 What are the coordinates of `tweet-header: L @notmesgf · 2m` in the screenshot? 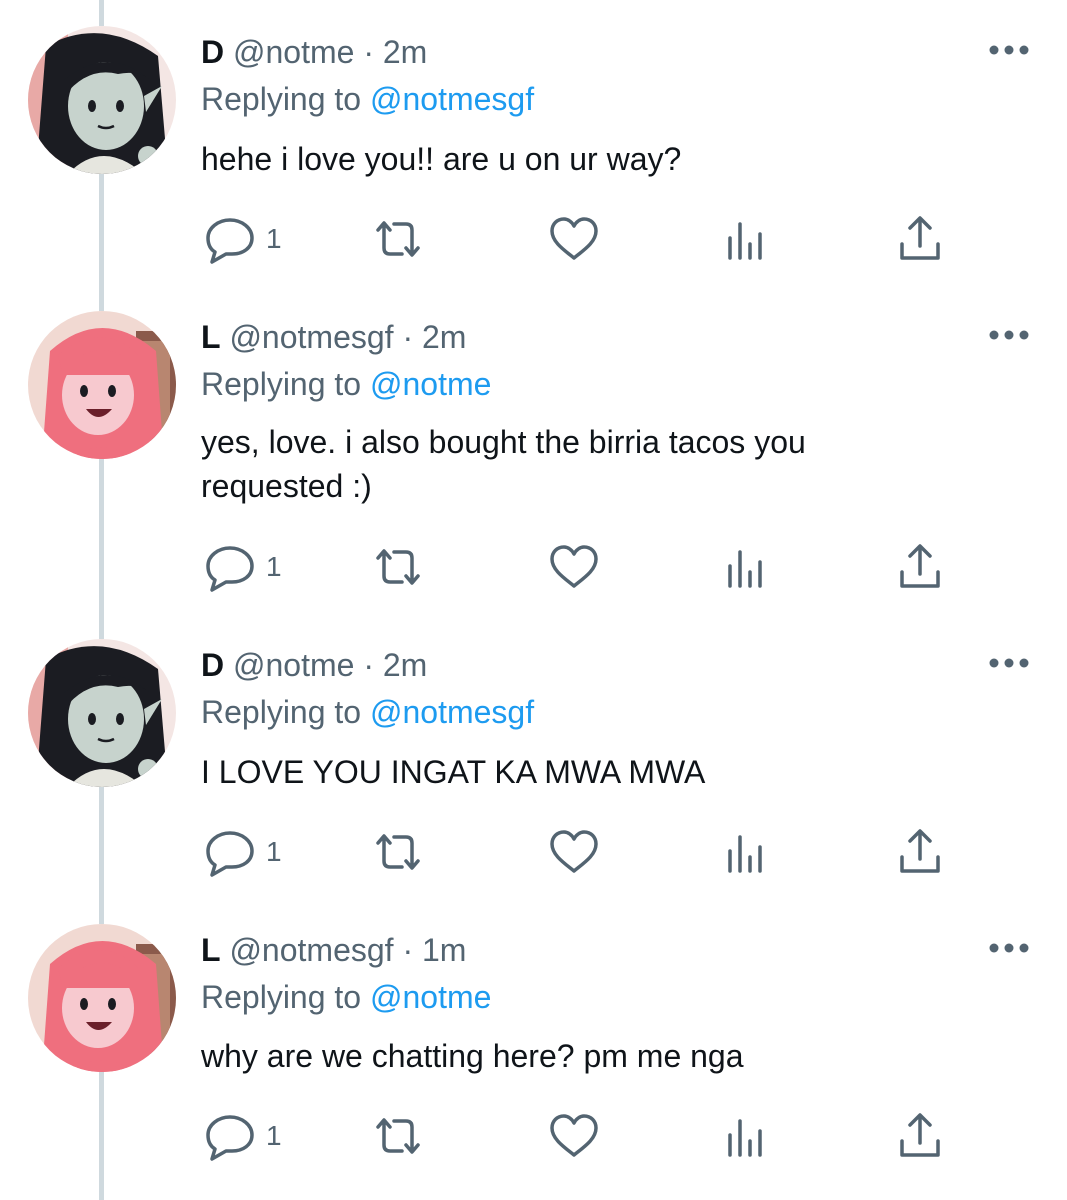 It's located at (333, 337).